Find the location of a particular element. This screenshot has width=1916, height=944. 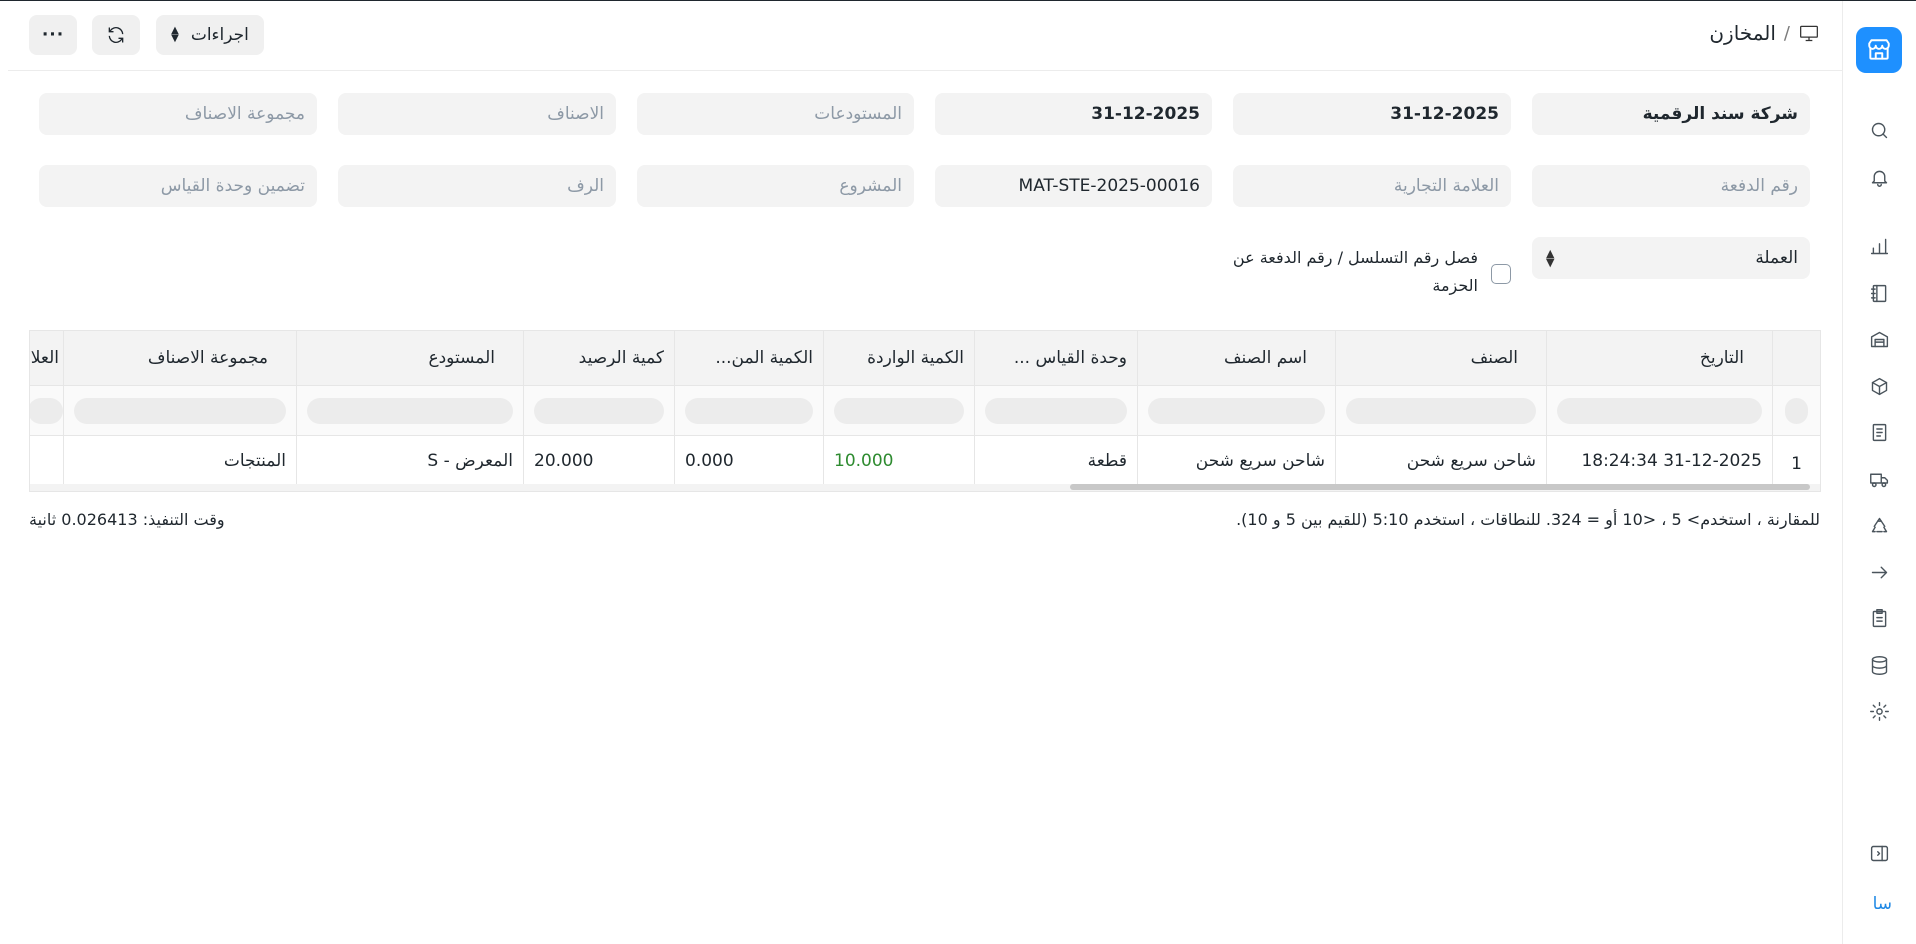

header-brand: العلا is located at coordinates (46, 358).